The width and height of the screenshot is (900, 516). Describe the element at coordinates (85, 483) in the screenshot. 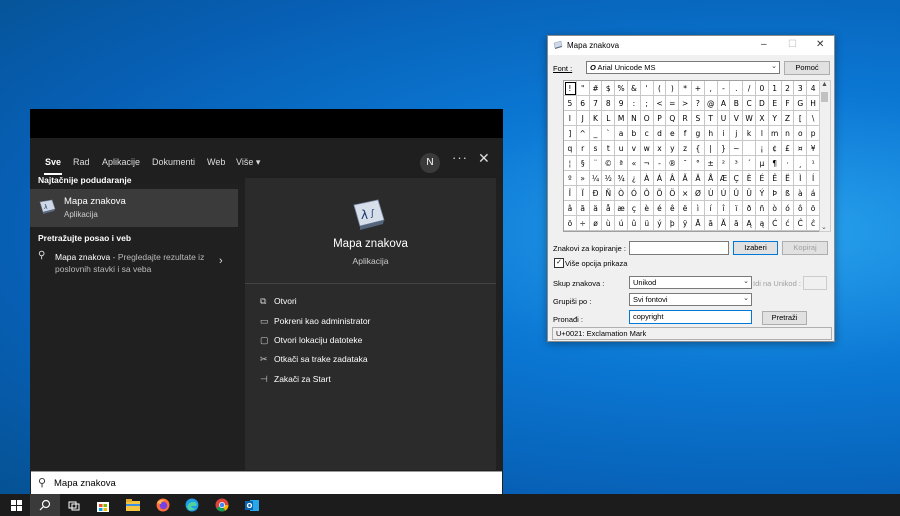

I see `search-input: Mapa znakova` at that location.